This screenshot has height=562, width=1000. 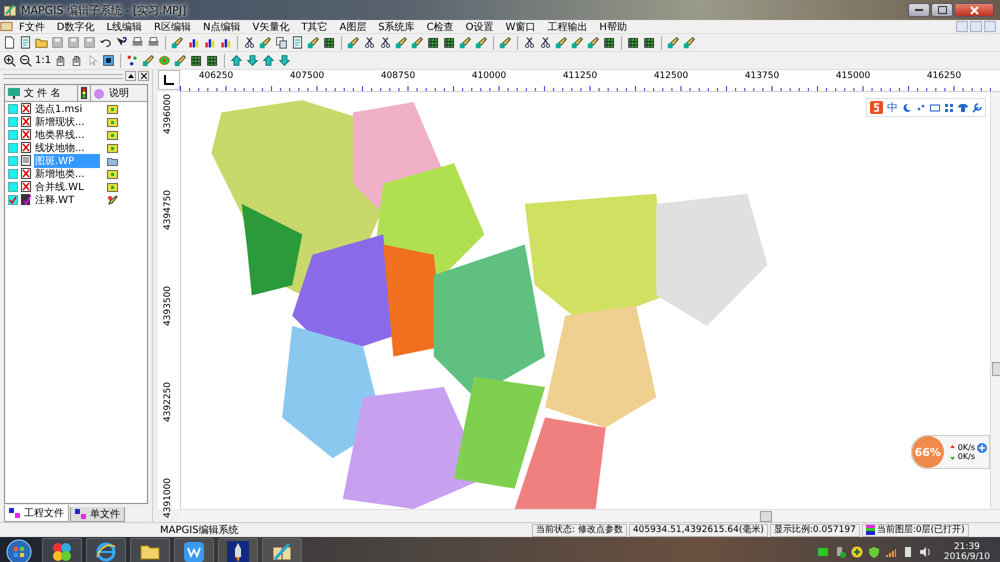 What do you see at coordinates (25, 60) in the screenshot?
I see `zoom-out-icon` at bounding box center [25, 60].